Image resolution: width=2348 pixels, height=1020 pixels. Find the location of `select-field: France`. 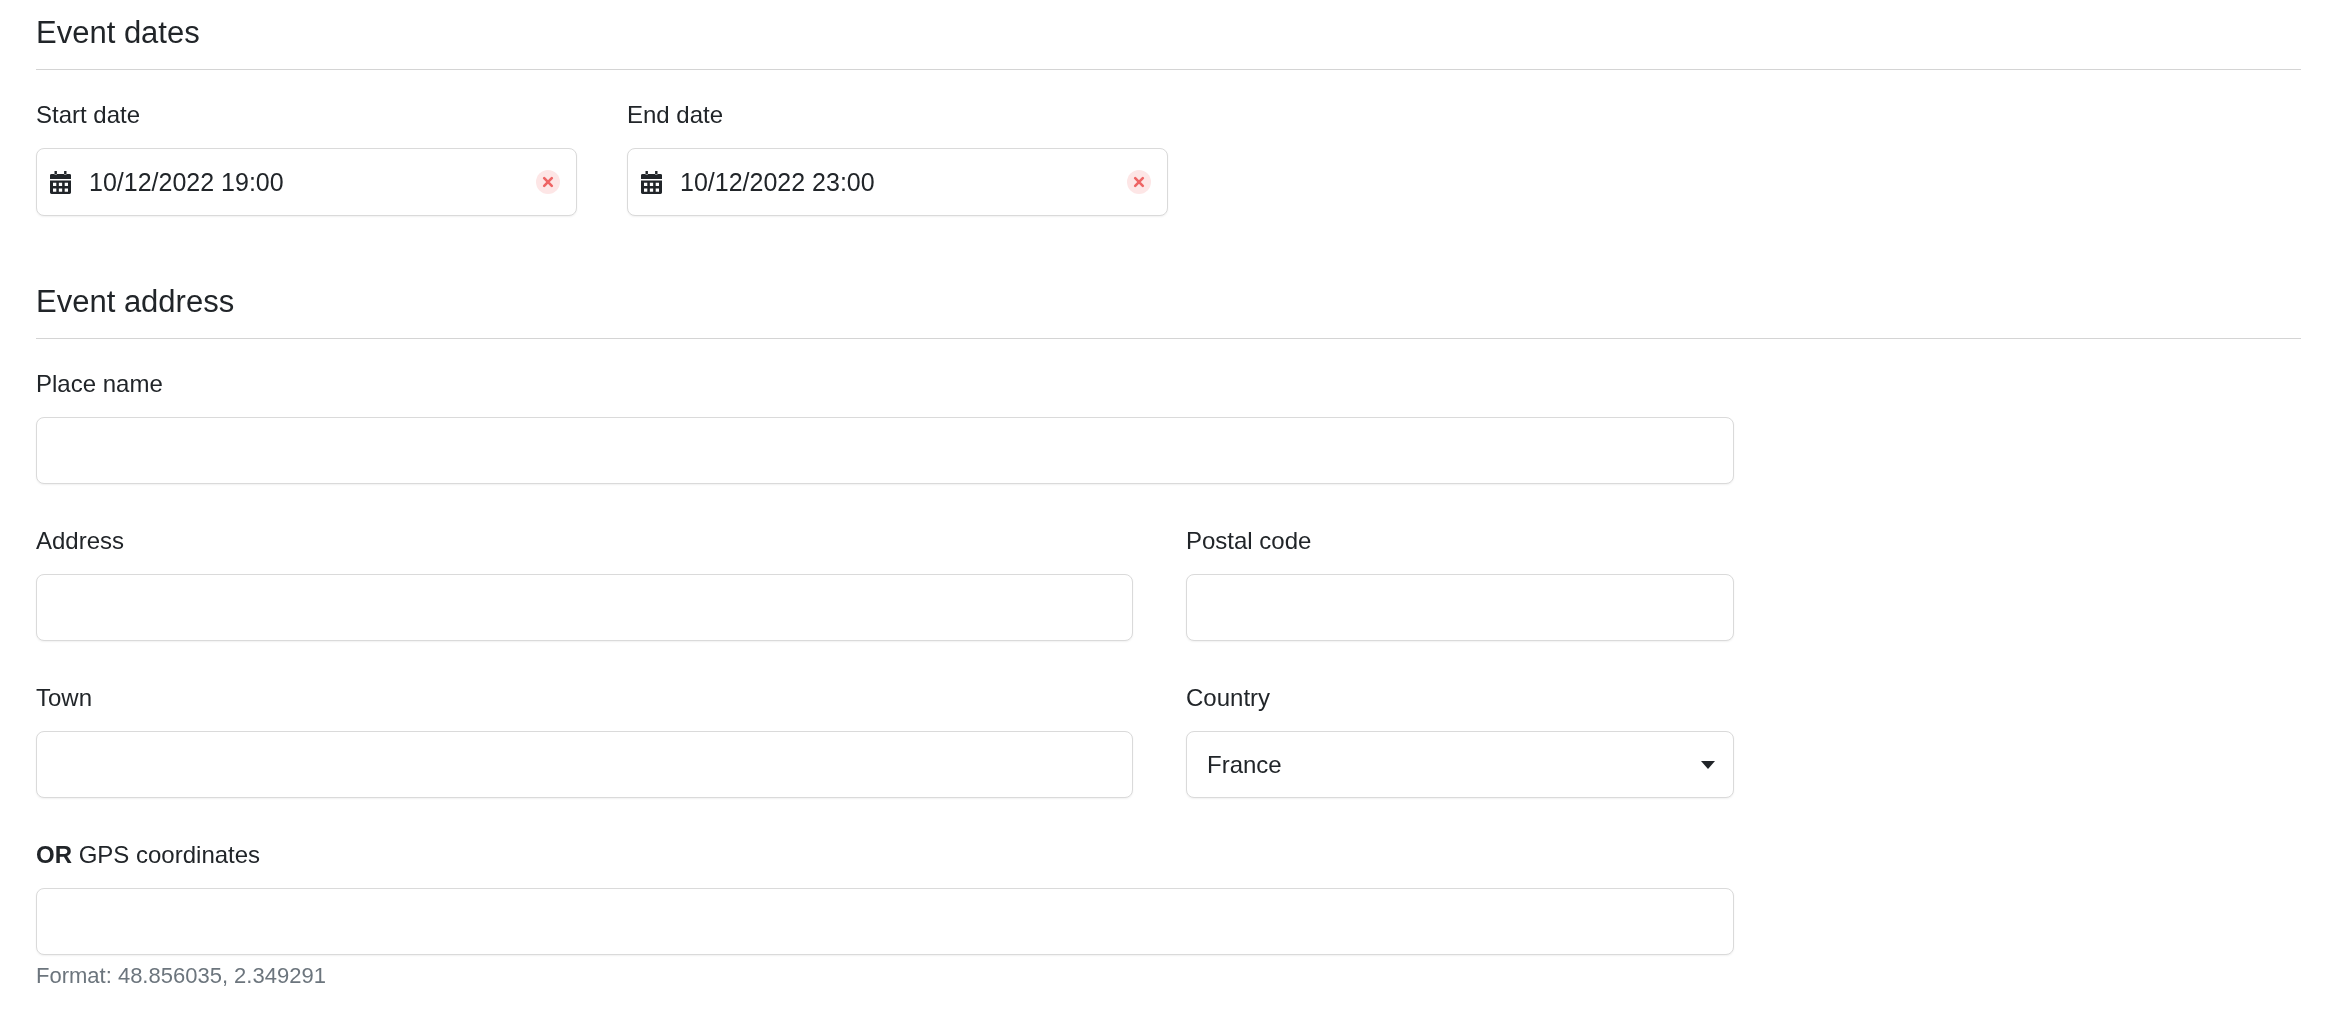

select-field: France is located at coordinates (1460, 764).